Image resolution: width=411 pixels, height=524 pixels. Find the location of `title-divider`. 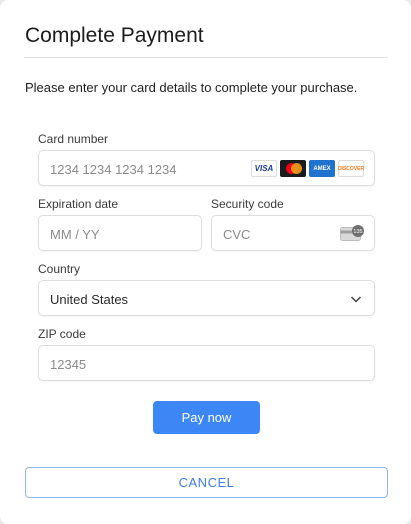

title-divider is located at coordinates (206, 57).